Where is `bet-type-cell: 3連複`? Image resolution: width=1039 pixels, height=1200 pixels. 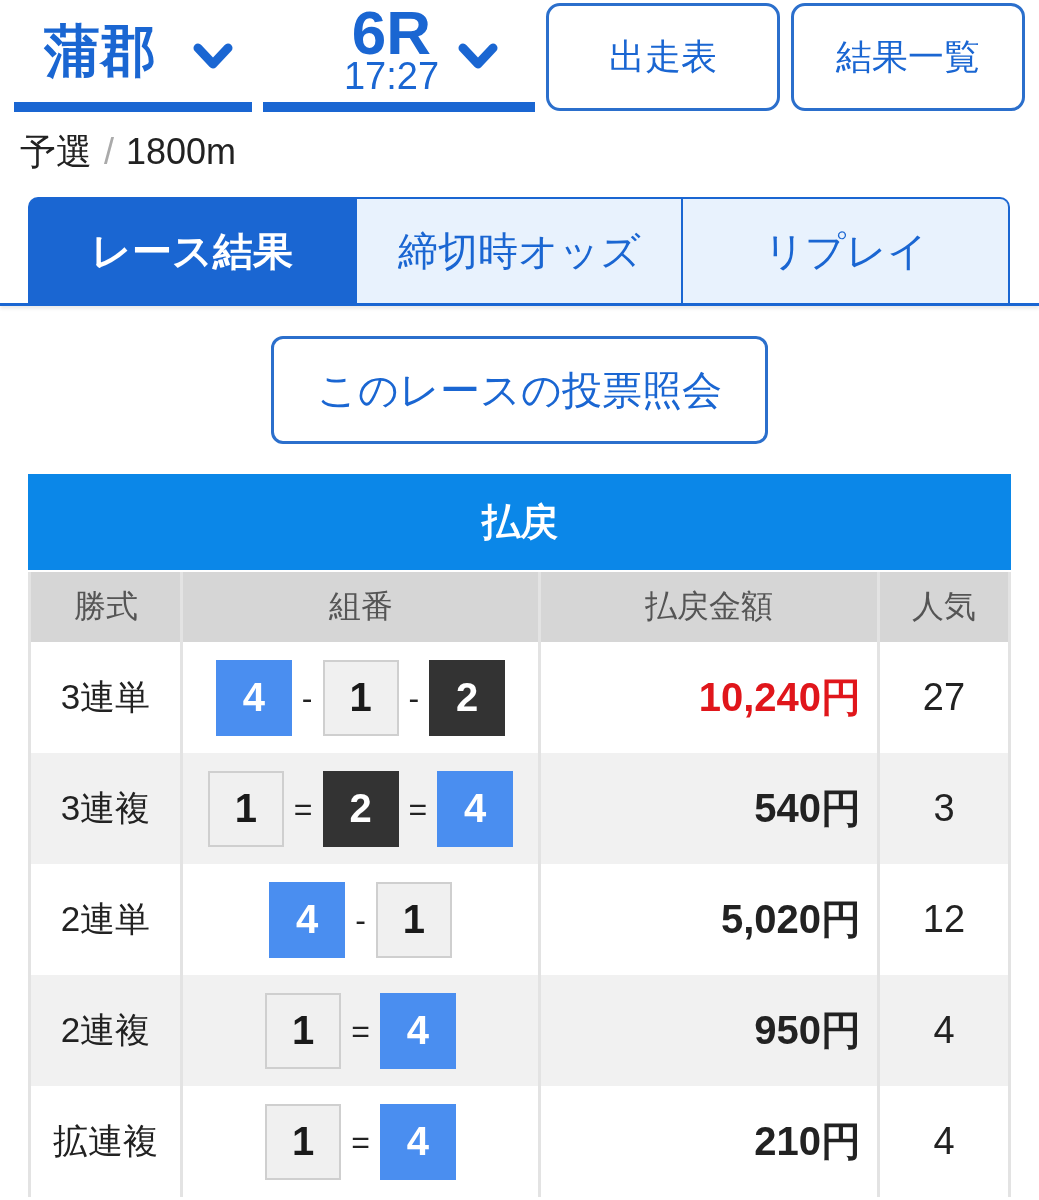 bet-type-cell: 3連複 is located at coordinates (105, 808).